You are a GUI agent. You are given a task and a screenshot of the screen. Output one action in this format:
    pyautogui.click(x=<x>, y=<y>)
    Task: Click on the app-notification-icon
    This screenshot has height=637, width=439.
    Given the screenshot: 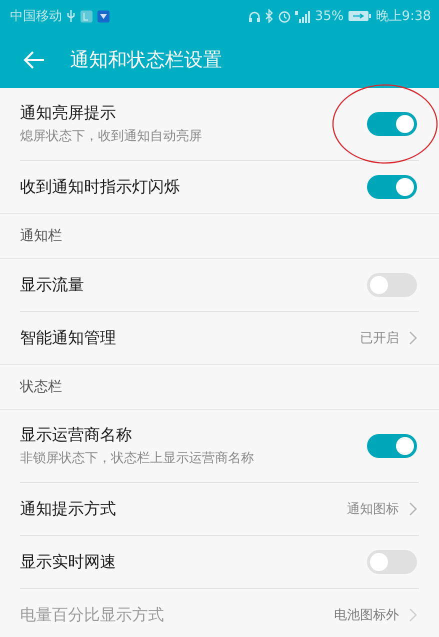 What is the action you would take?
    pyautogui.click(x=103, y=16)
    